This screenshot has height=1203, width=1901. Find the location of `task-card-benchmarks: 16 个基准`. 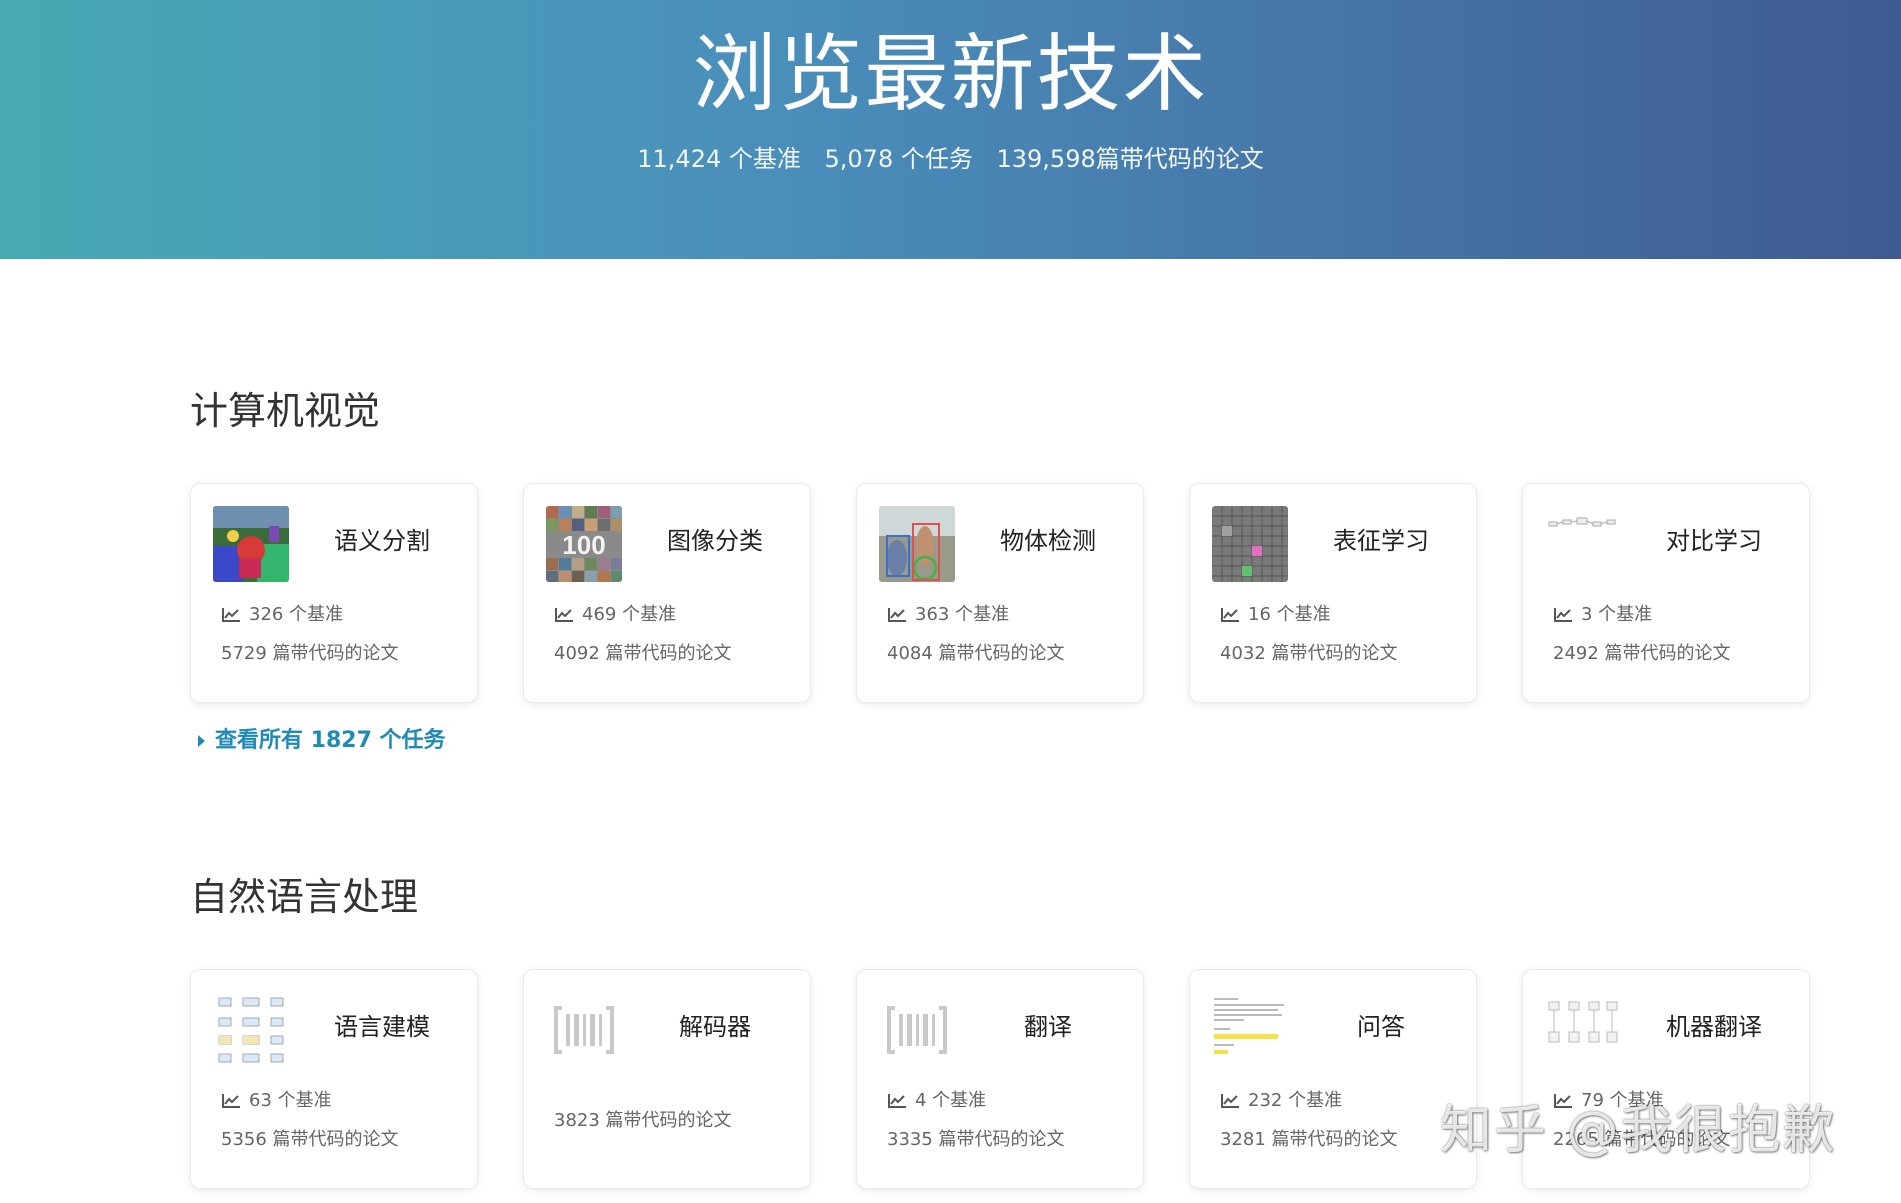

task-card-benchmarks: 16 个基准 is located at coordinates (1275, 615).